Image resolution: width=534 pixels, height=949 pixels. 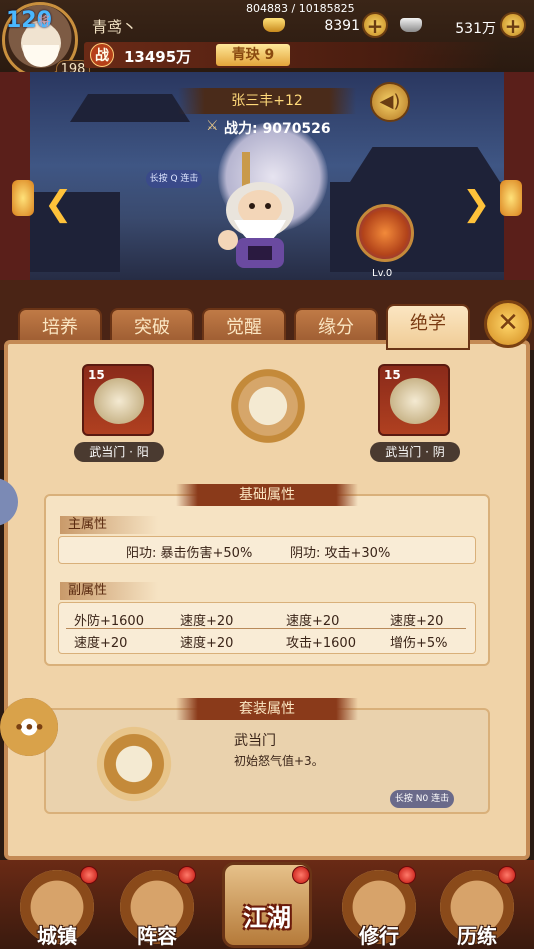 I want to click on main-attribute-label: 主属性, so click(x=109, y=525).